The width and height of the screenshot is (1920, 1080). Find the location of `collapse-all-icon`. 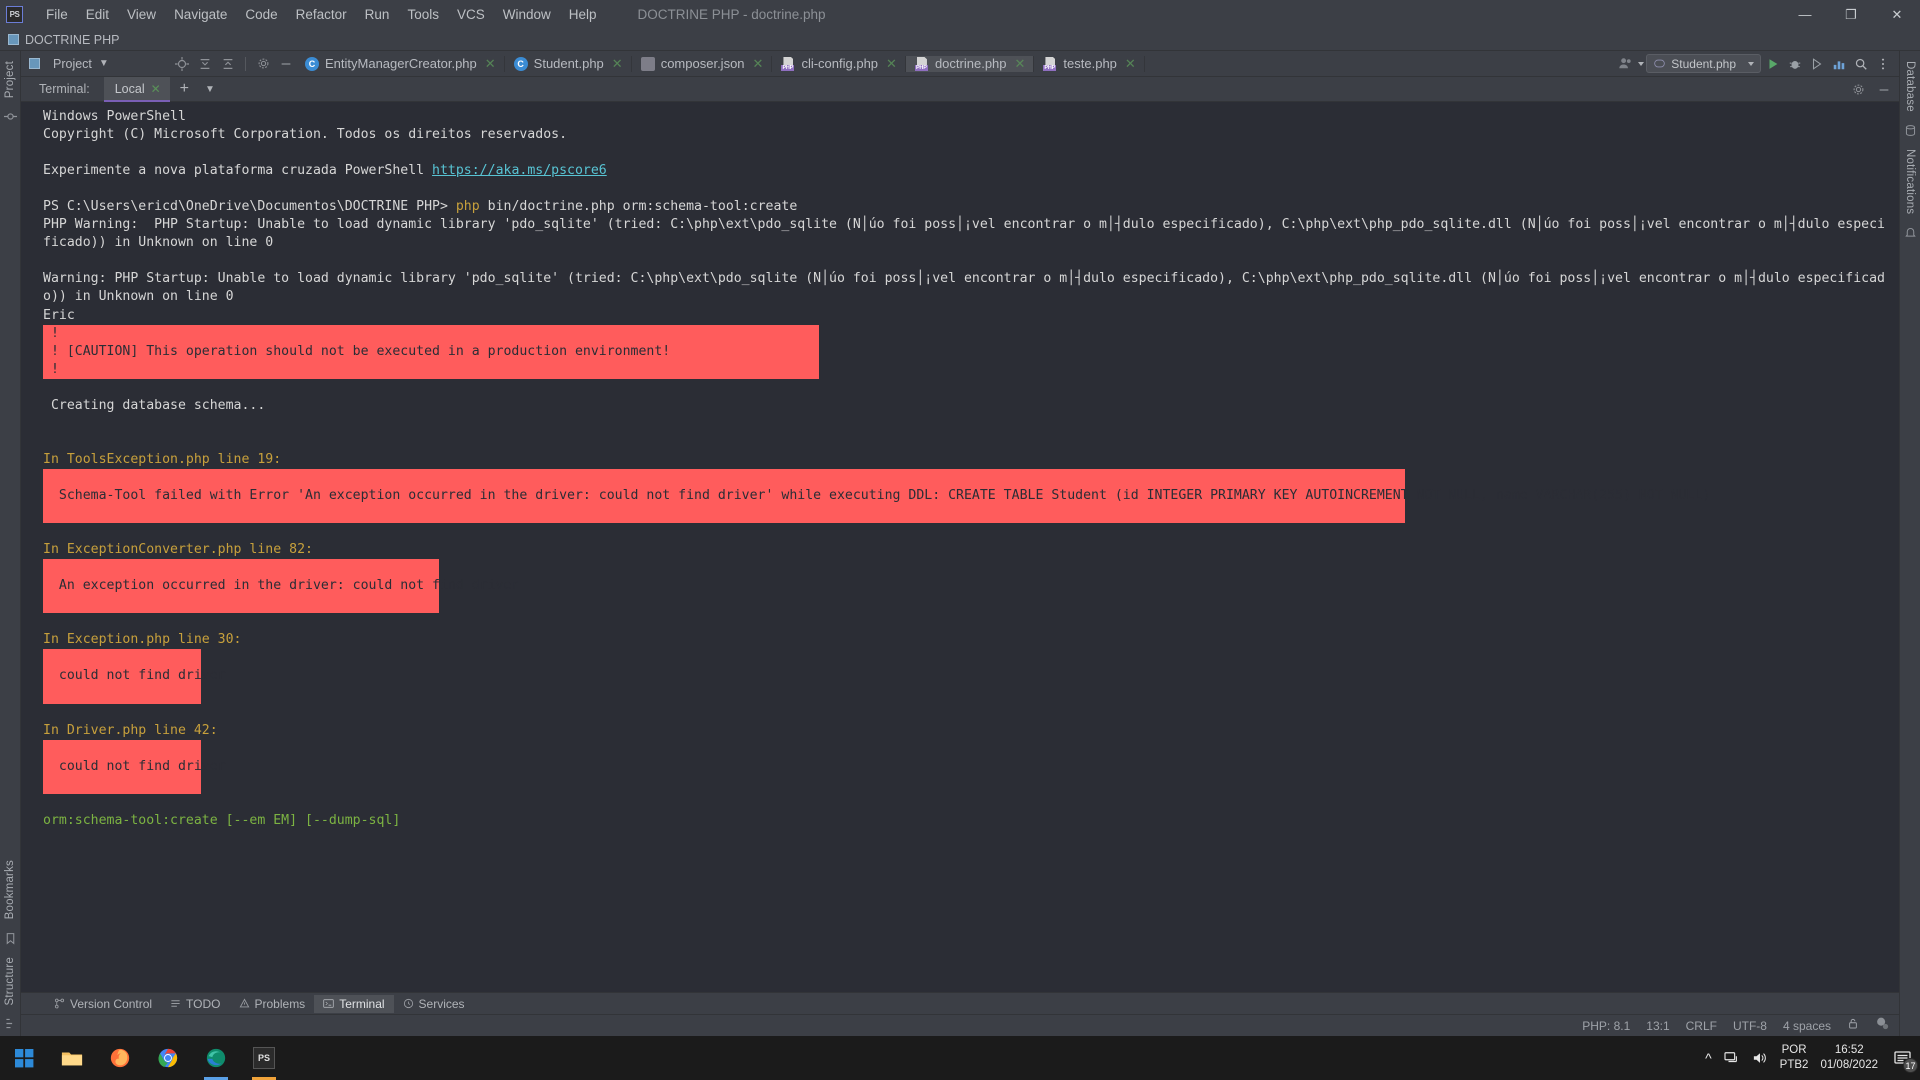

collapse-all-icon is located at coordinates (205, 64).